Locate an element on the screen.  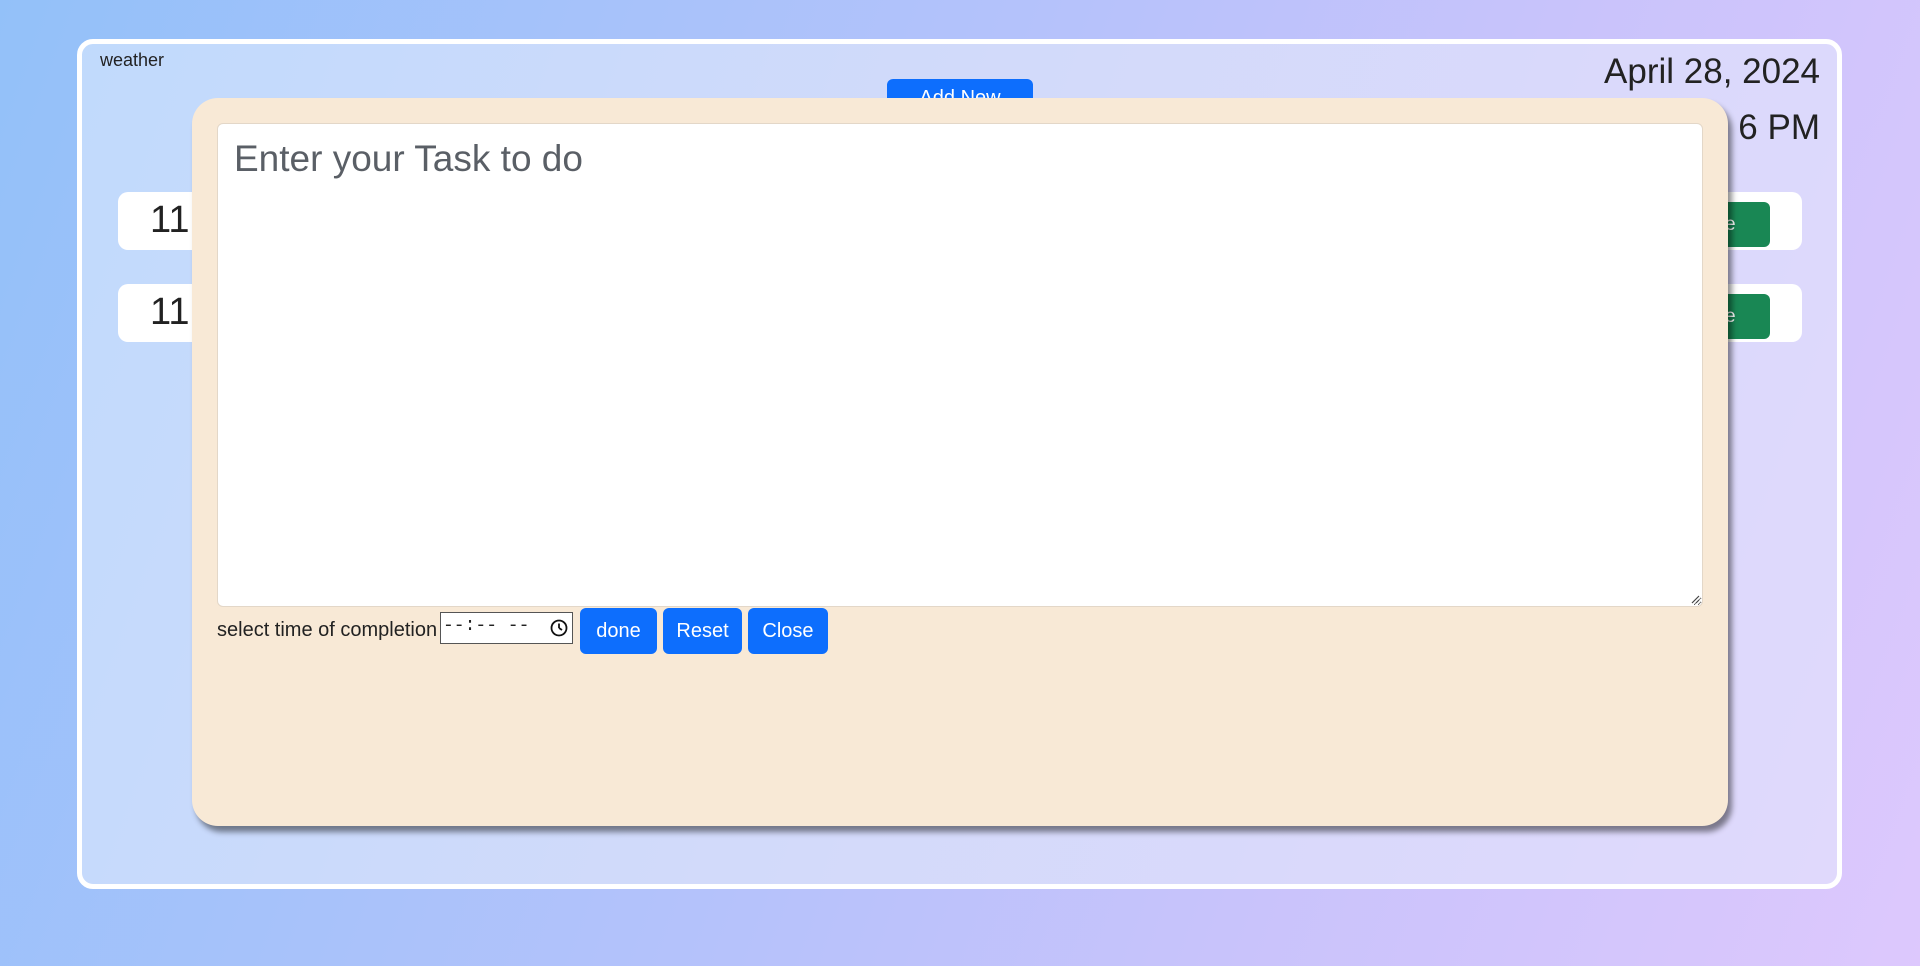
completion-time-label: select time of completion is located at coordinates (327, 630).